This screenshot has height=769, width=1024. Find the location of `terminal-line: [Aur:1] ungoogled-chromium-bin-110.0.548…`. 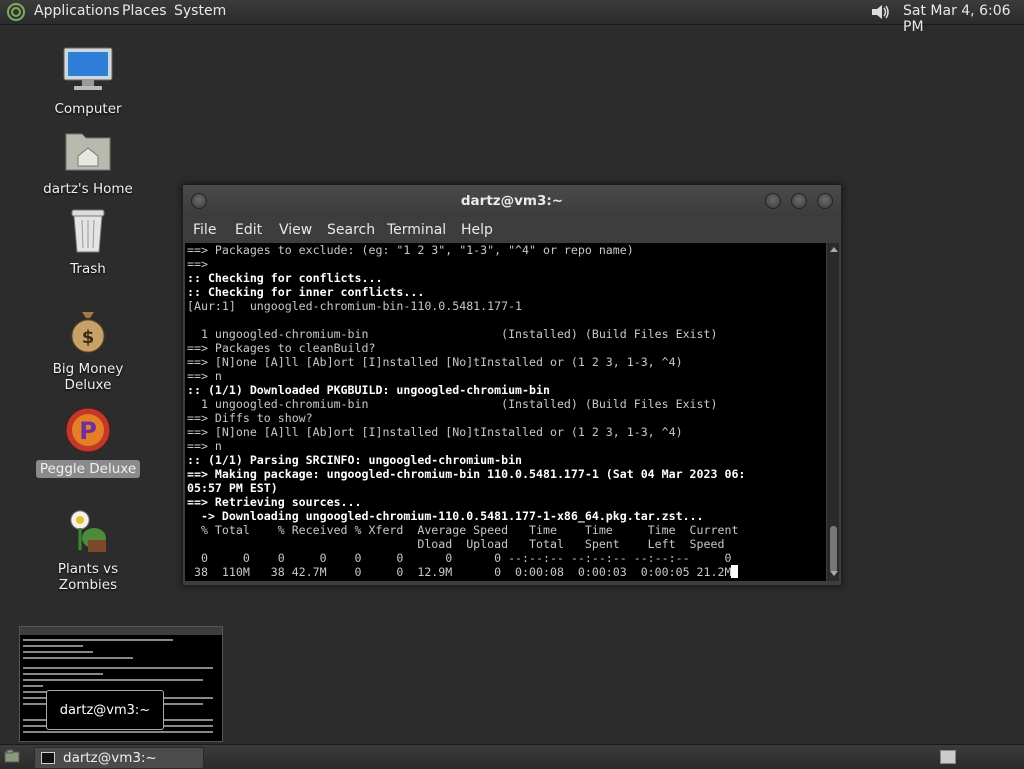

terminal-line: [Aur:1] ungoogled-chromium-bin-110.0.548… is located at coordinates (355, 306).